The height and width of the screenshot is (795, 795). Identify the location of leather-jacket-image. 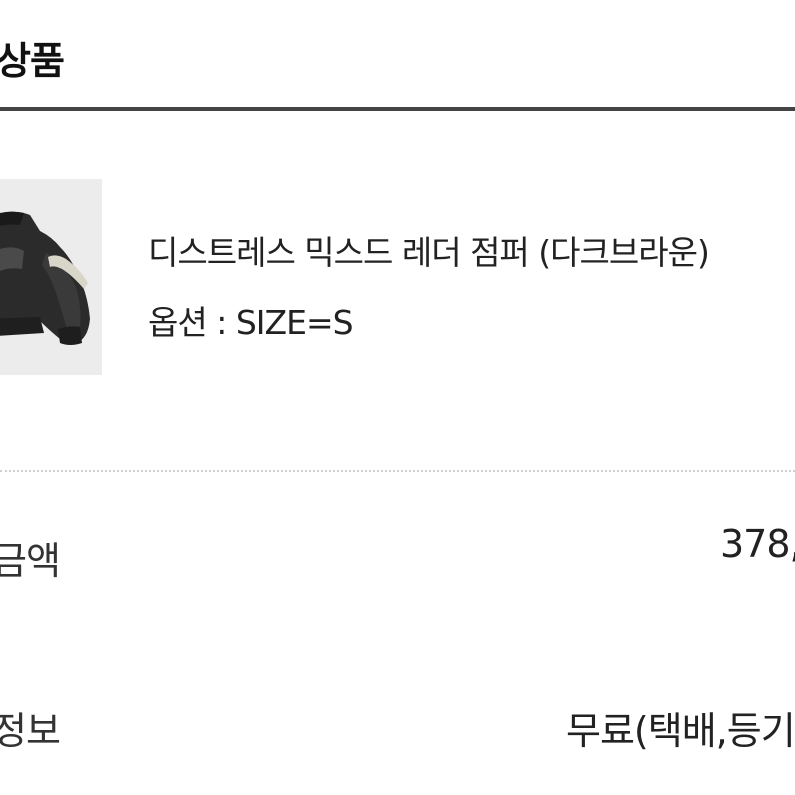
(51, 277).